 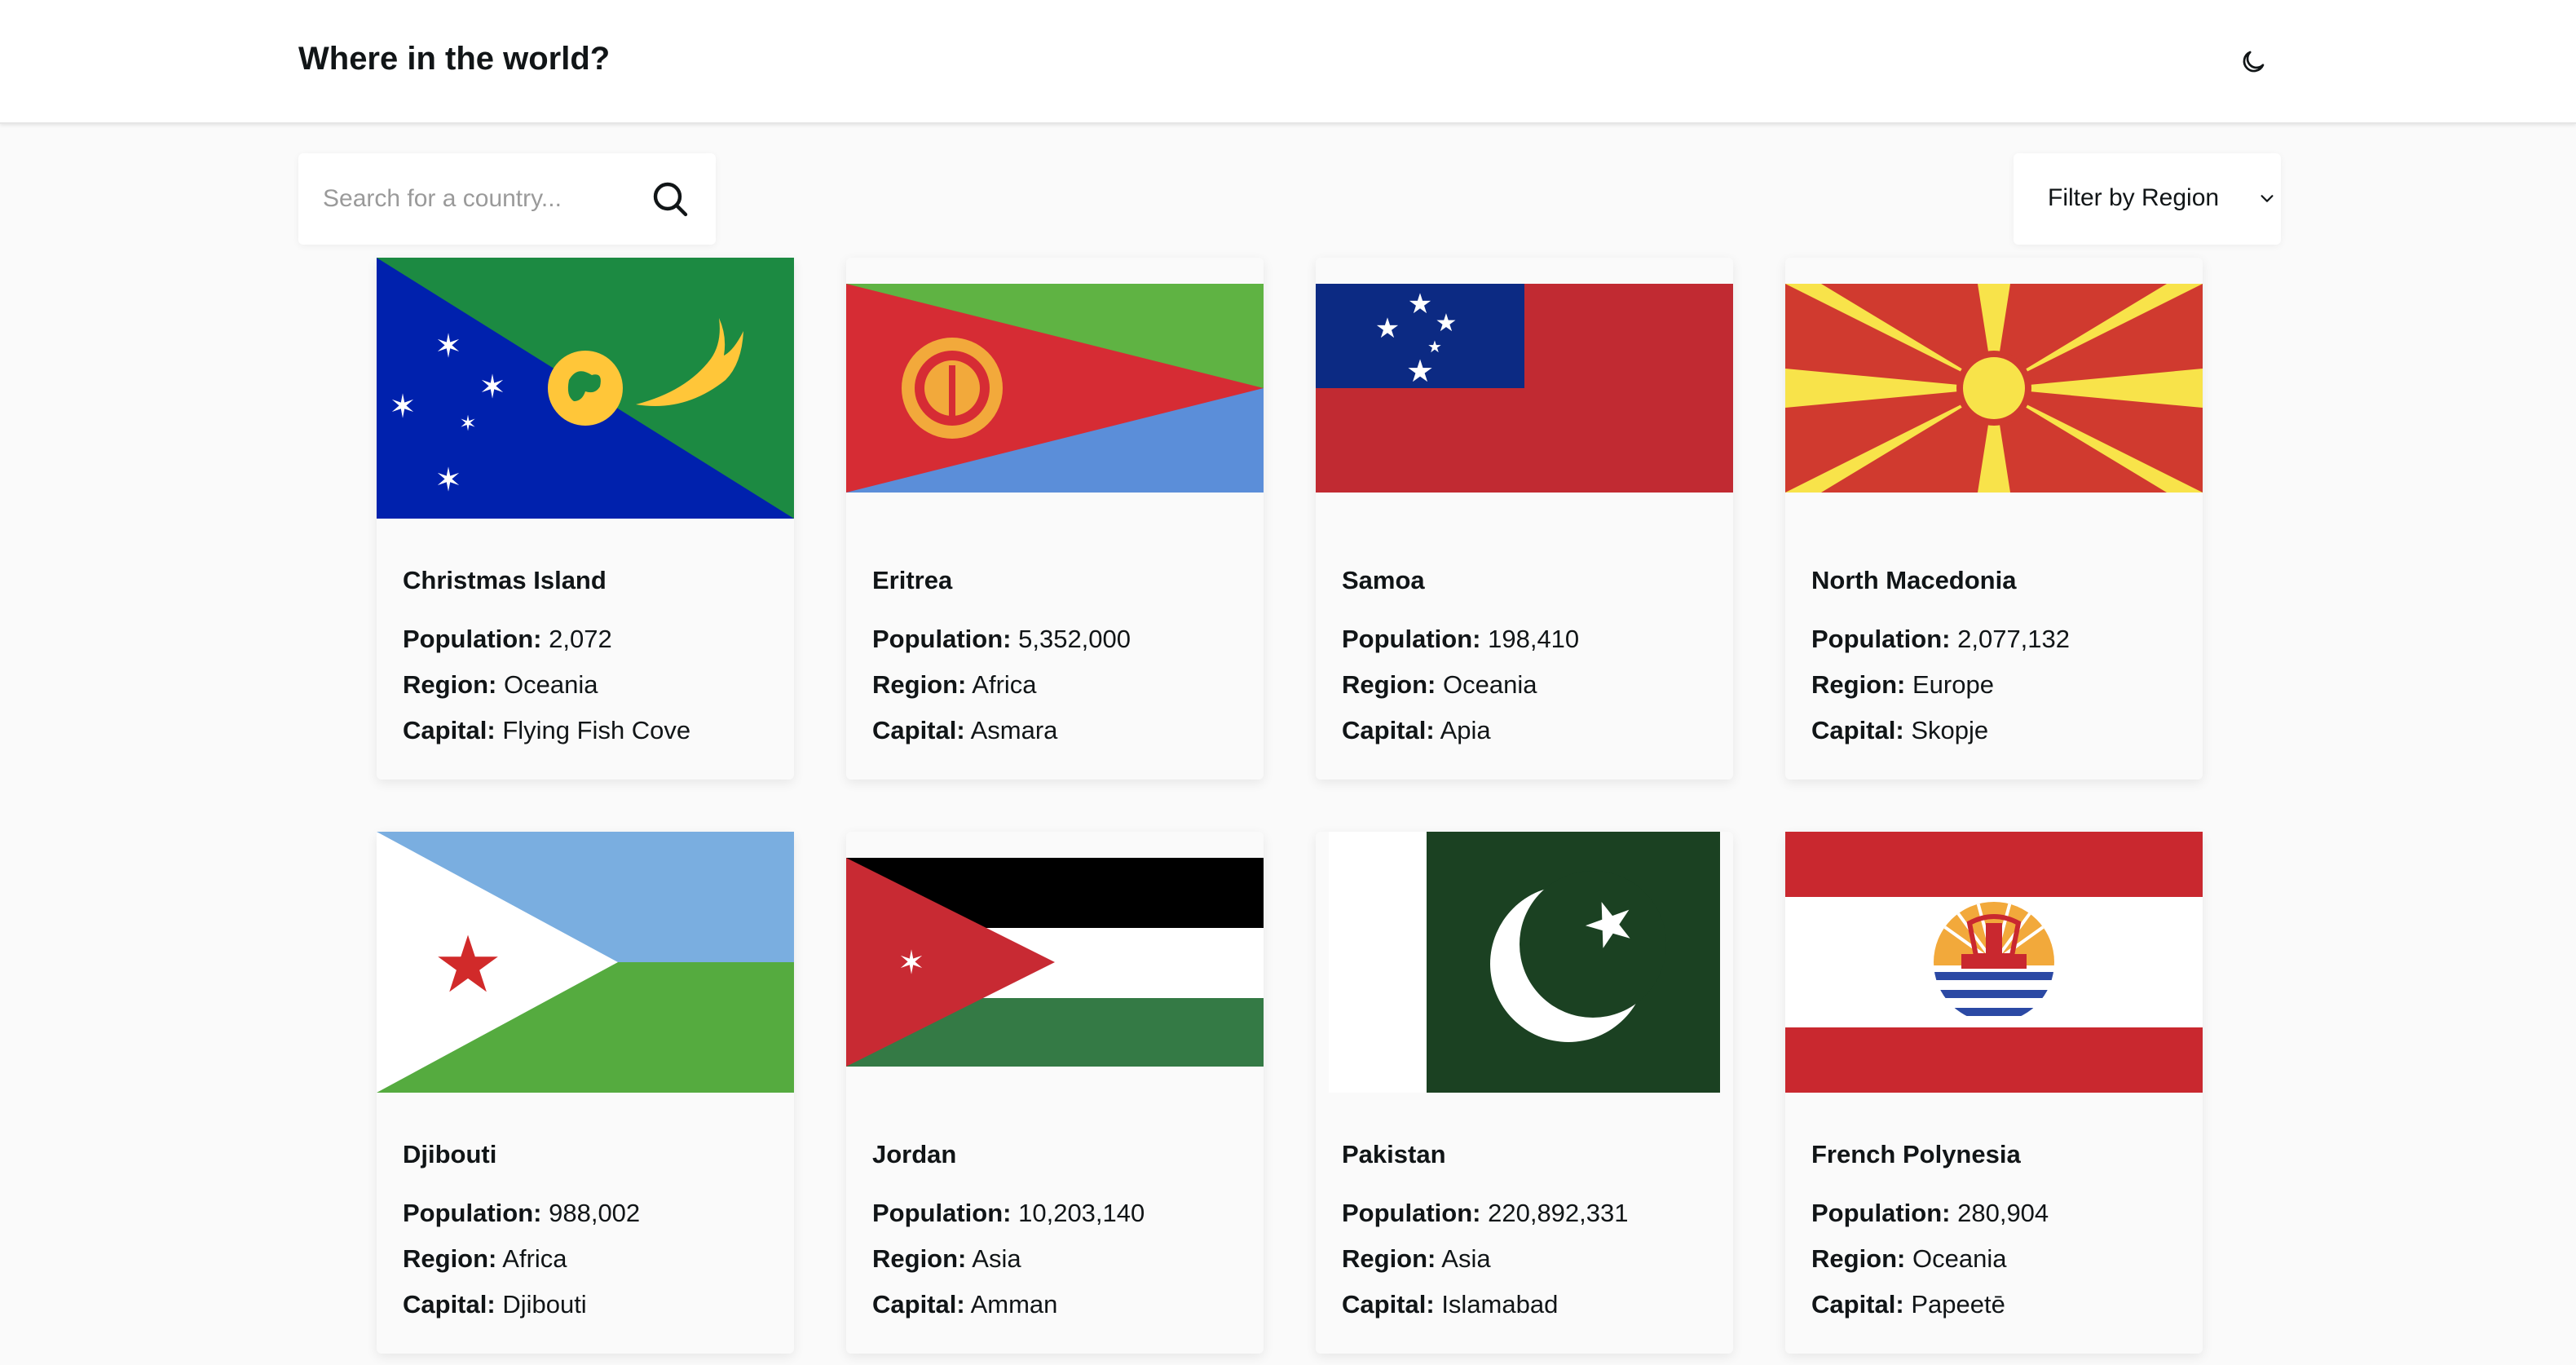 I want to click on capital-line: Capital: Apia, so click(x=1416, y=730).